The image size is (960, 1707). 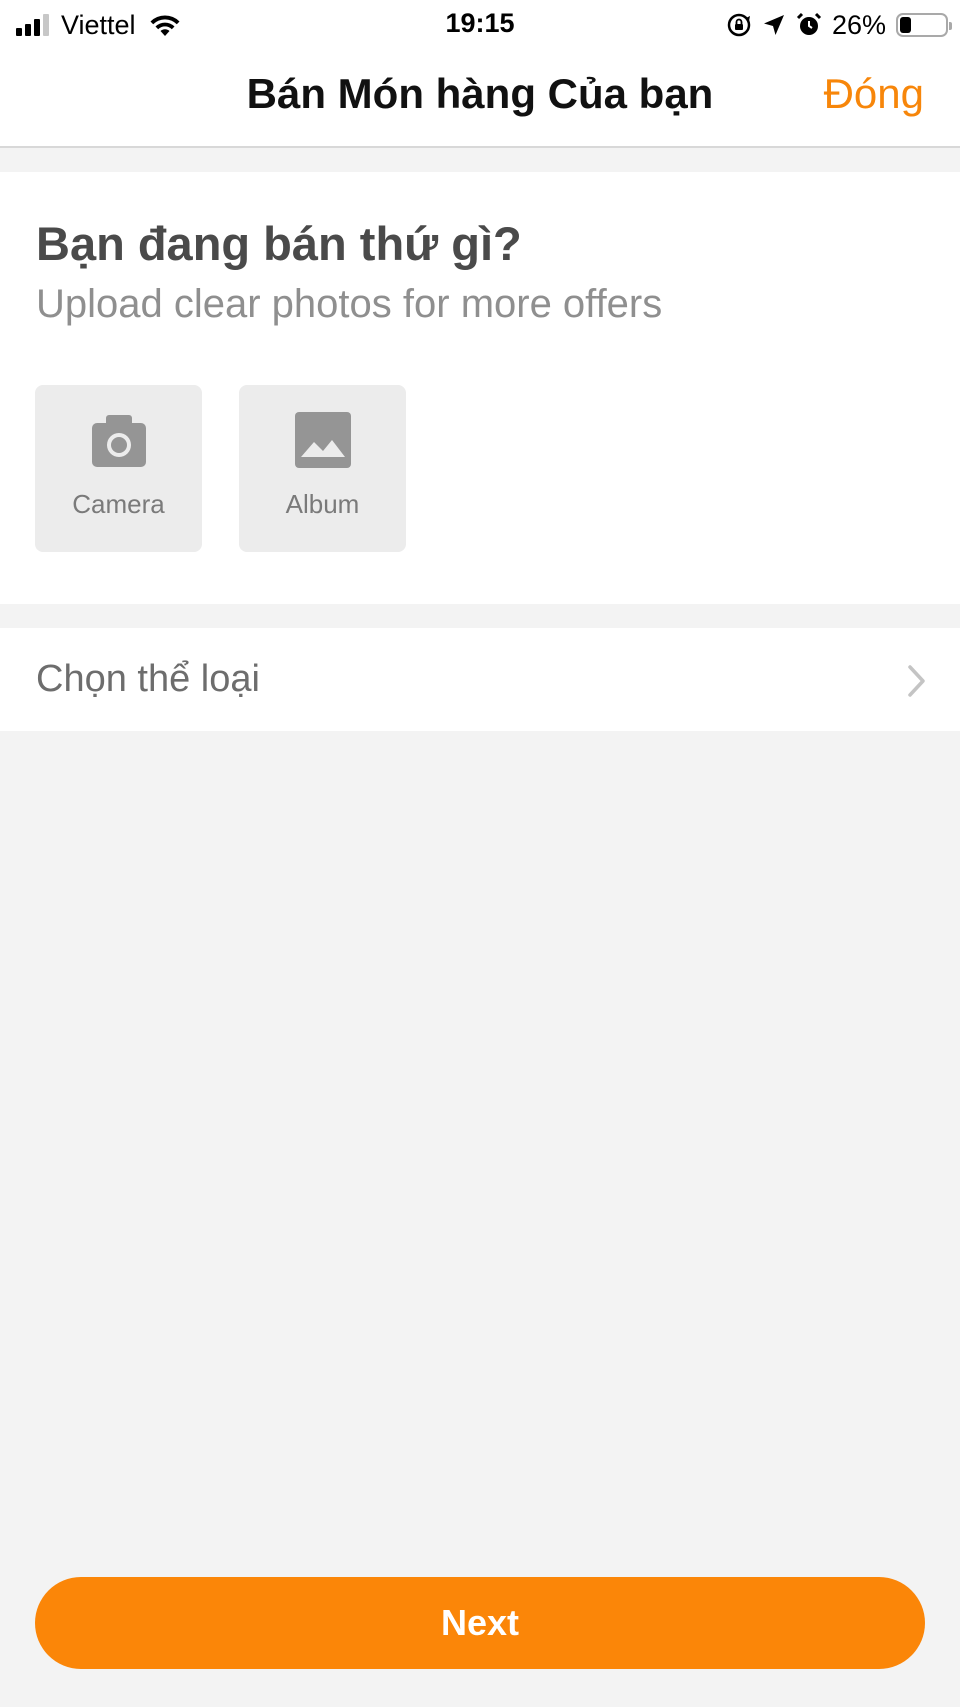 I want to click on next-button: Next, so click(x=480, y=1623).